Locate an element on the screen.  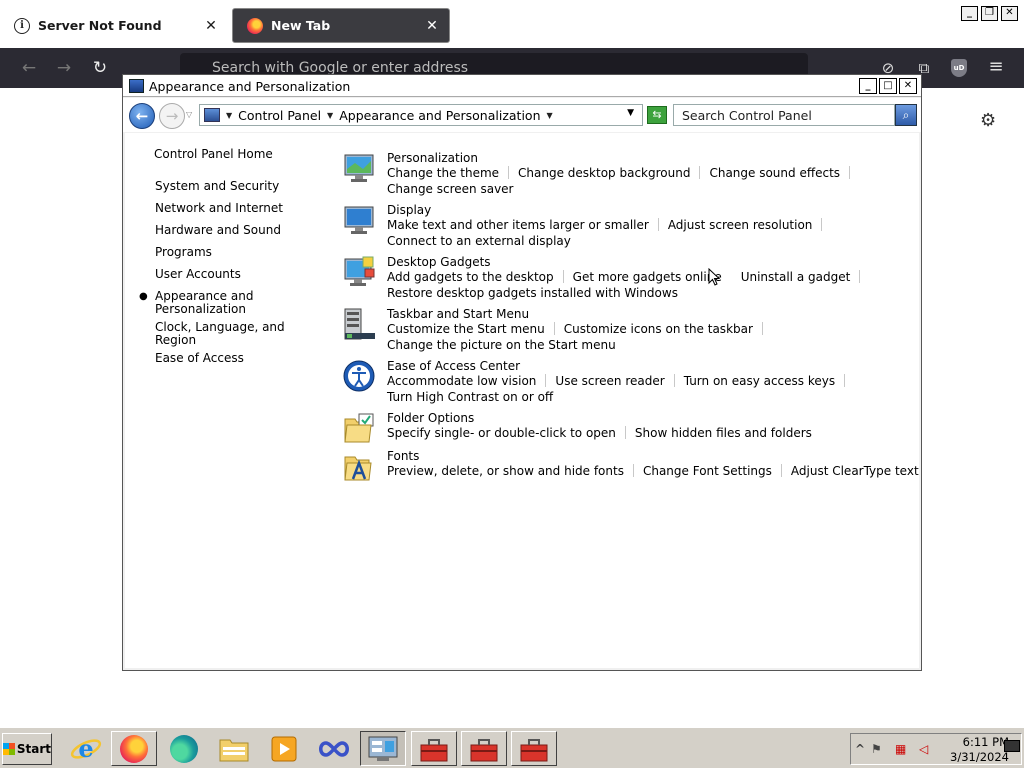
link-start-menu-picture: Change the picture on the Start menu is located at coordinates (501, 345).